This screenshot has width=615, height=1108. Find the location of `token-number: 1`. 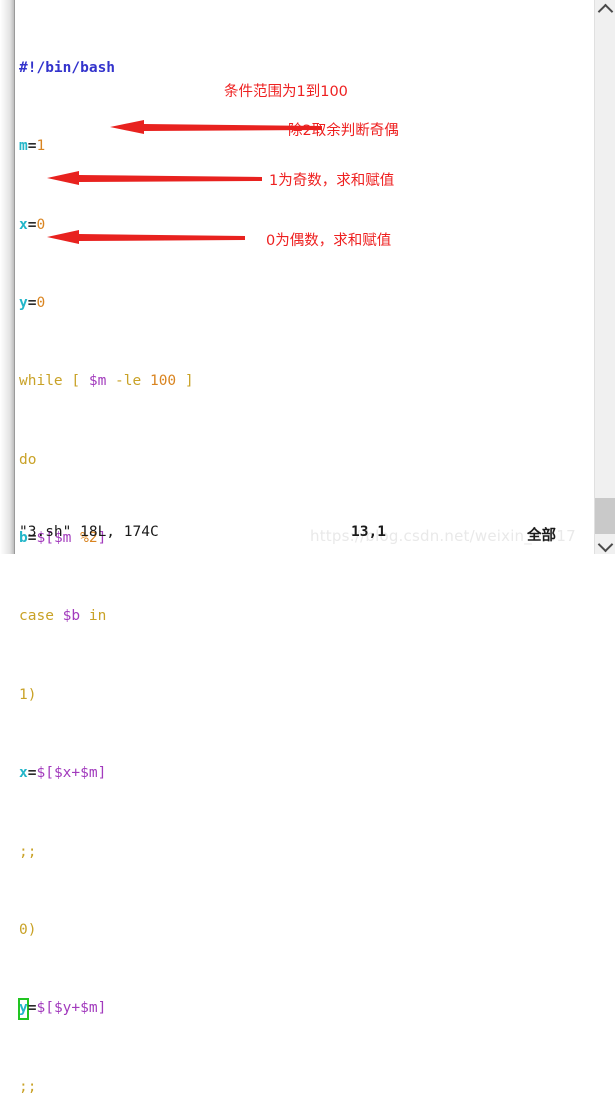

token-number: 1 is located at coordinates (41, 146).